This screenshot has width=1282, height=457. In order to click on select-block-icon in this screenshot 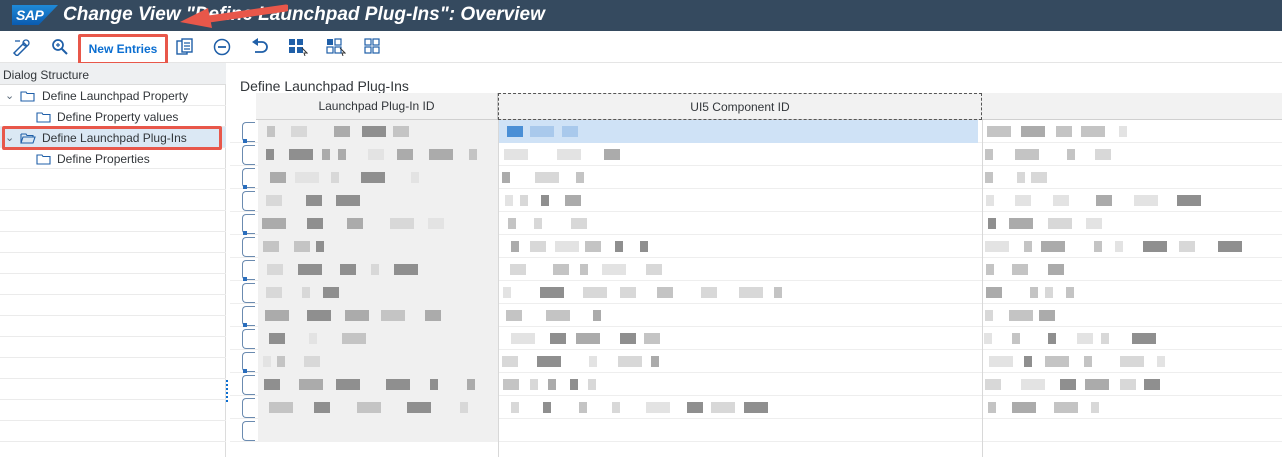, I will do `click(336, 47)`.